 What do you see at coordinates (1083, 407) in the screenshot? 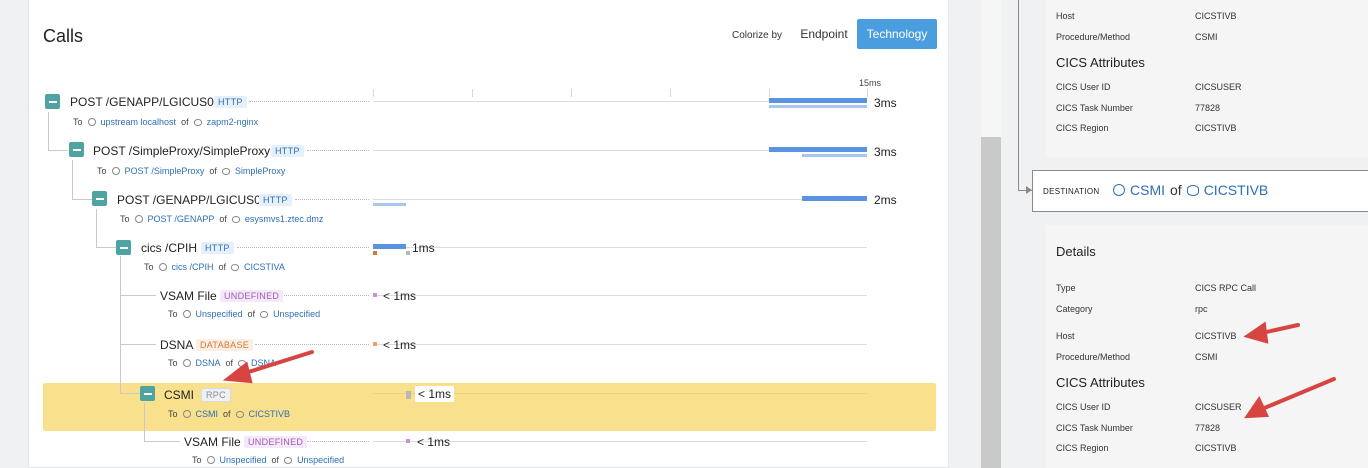
I see `cics-user-label: CICS User ID` at bounding box center [1083, 407].